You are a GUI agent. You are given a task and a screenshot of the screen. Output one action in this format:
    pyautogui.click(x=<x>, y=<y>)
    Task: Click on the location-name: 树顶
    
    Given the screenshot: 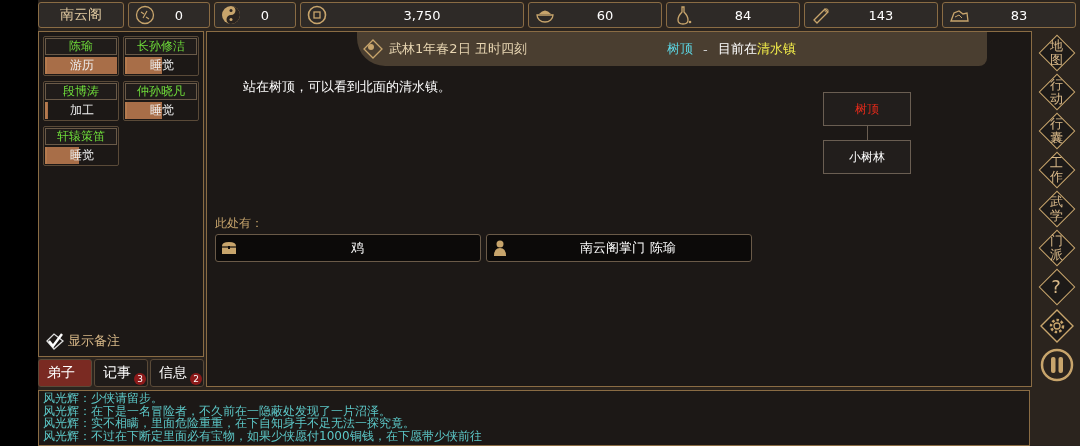 What is the action you would take?
    pyautogui.click(x=680, y=49)
    